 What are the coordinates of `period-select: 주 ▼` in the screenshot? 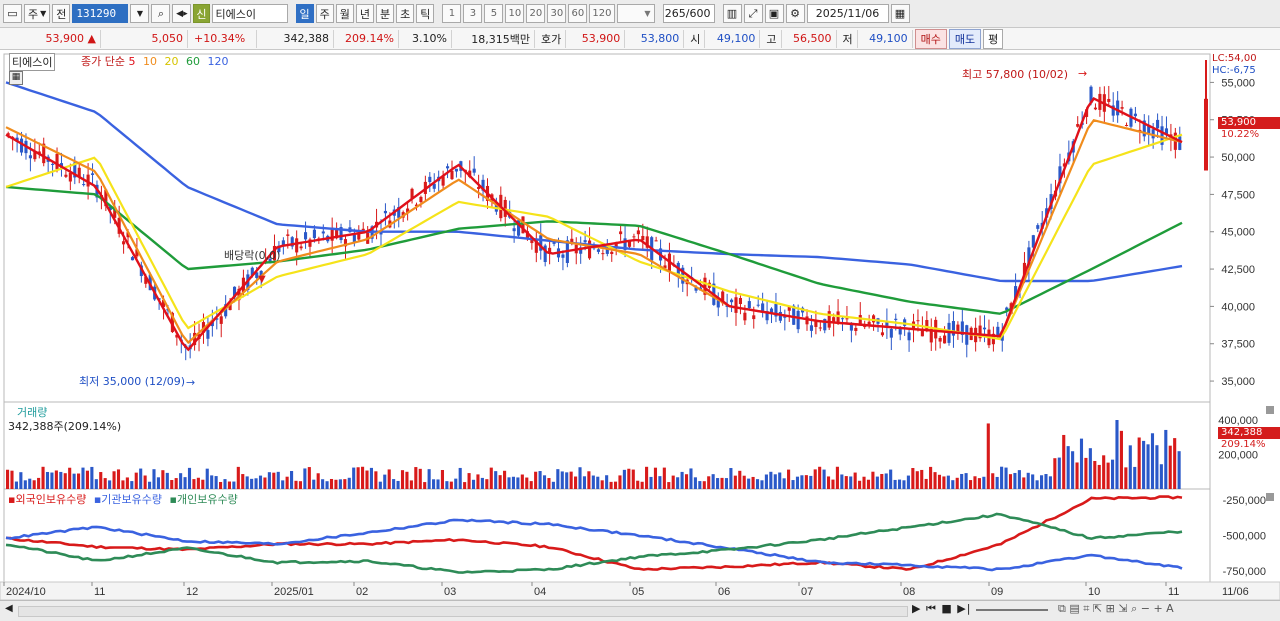 It's located at (37, 13).